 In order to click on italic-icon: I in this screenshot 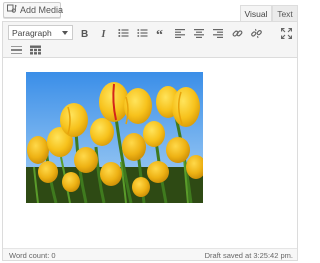, I will do `click(104, 33)`.